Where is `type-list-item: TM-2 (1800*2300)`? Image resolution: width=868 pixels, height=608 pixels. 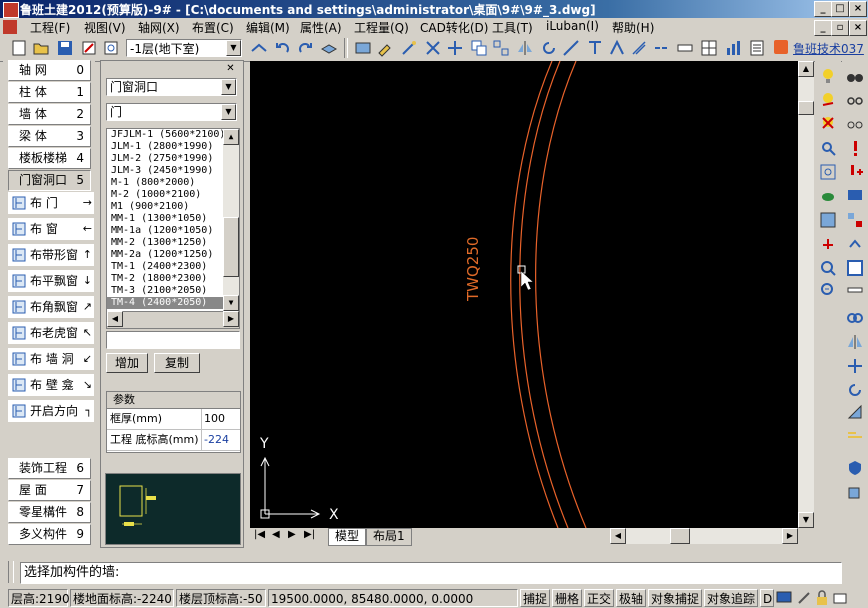
type-list-item: TM-2 (1800*2300) is located at coordinates (173, 279).